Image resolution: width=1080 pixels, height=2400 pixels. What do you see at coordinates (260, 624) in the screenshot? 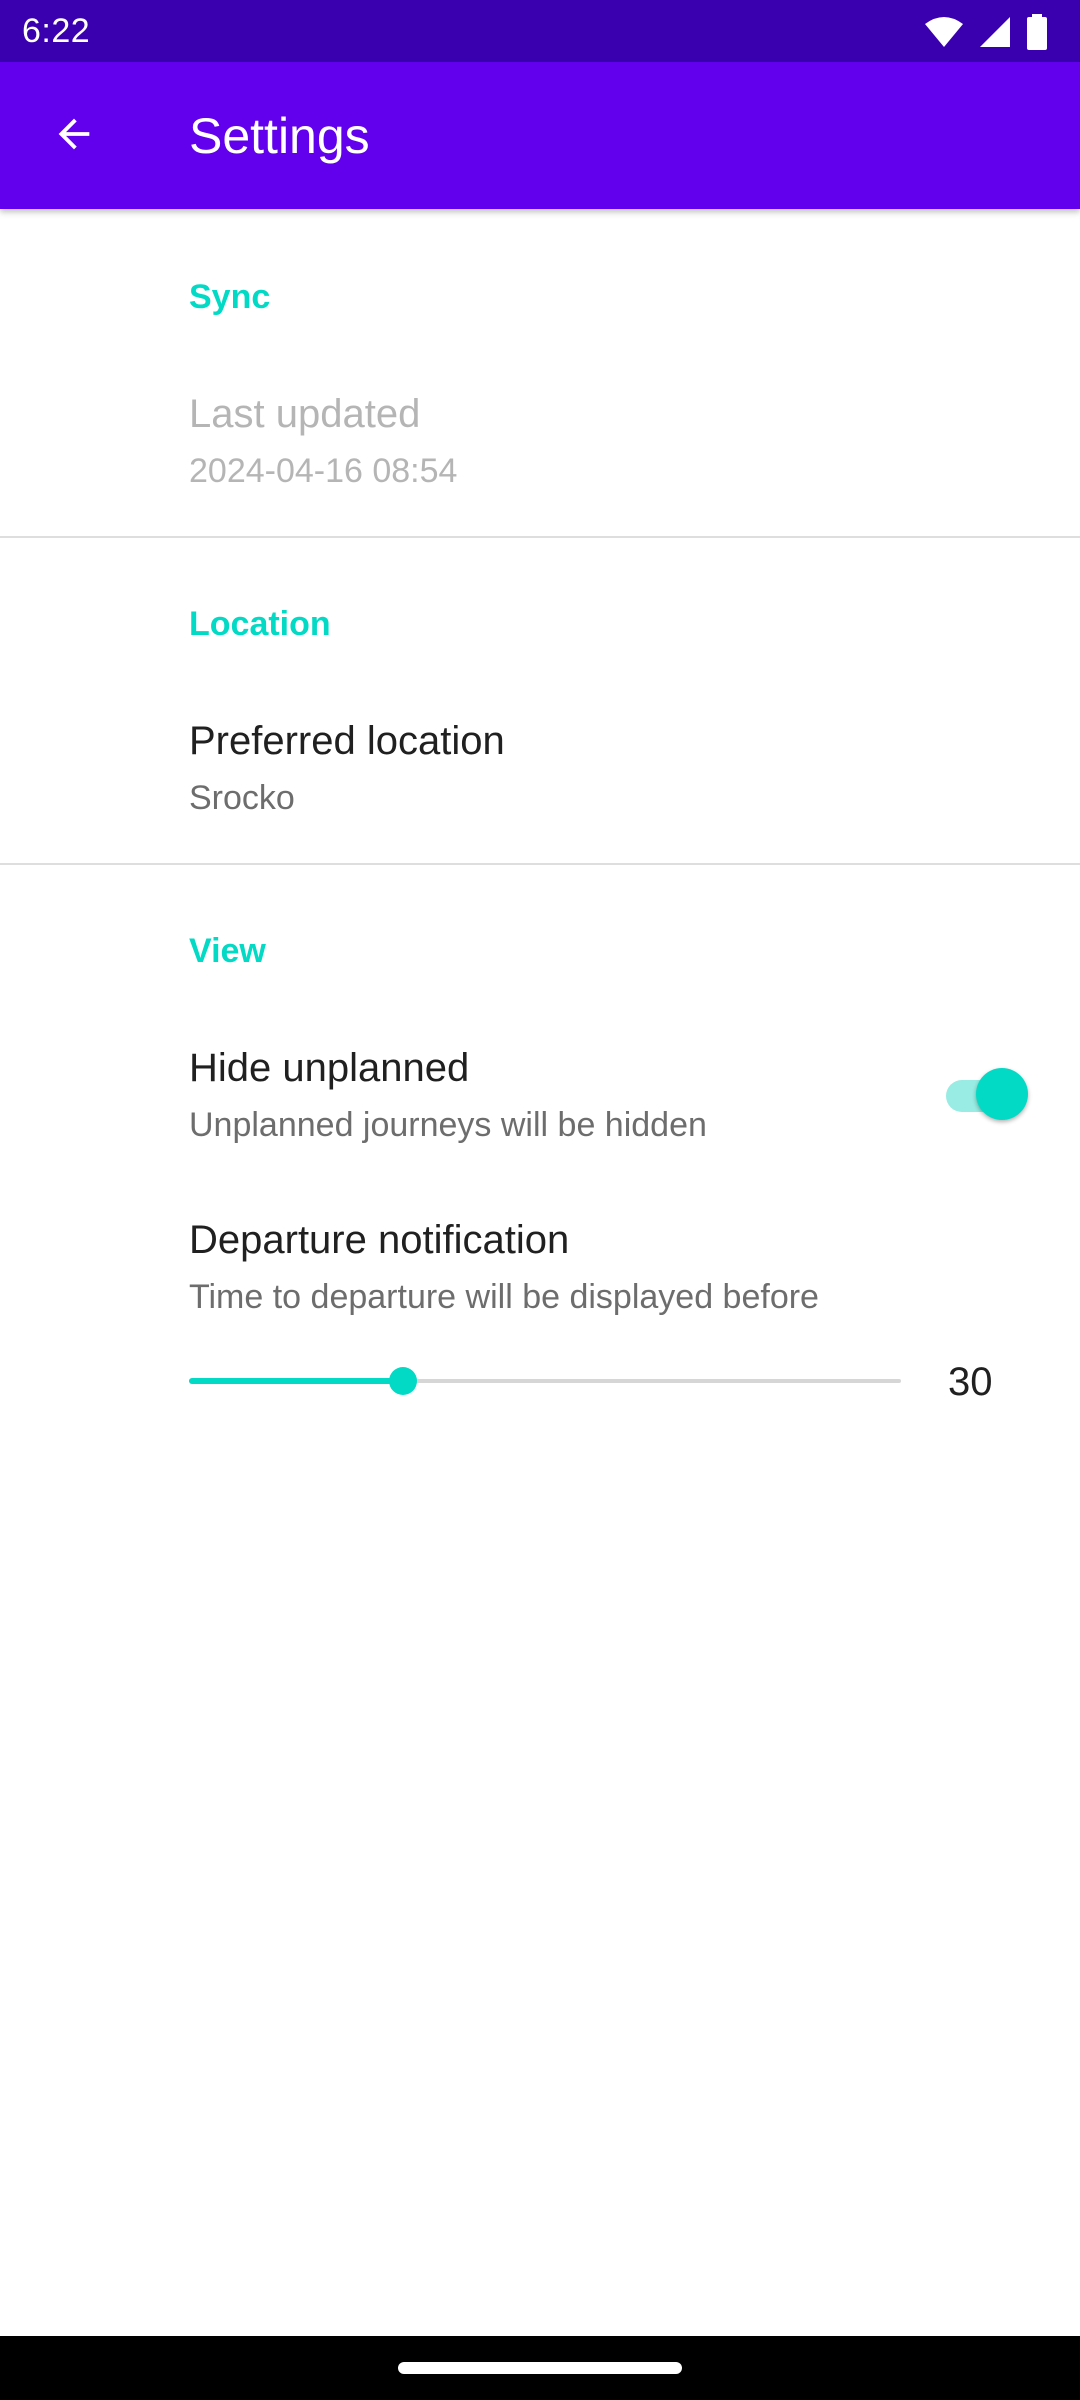
I see `section-header-location: Location` at bounding box center [260, 624].